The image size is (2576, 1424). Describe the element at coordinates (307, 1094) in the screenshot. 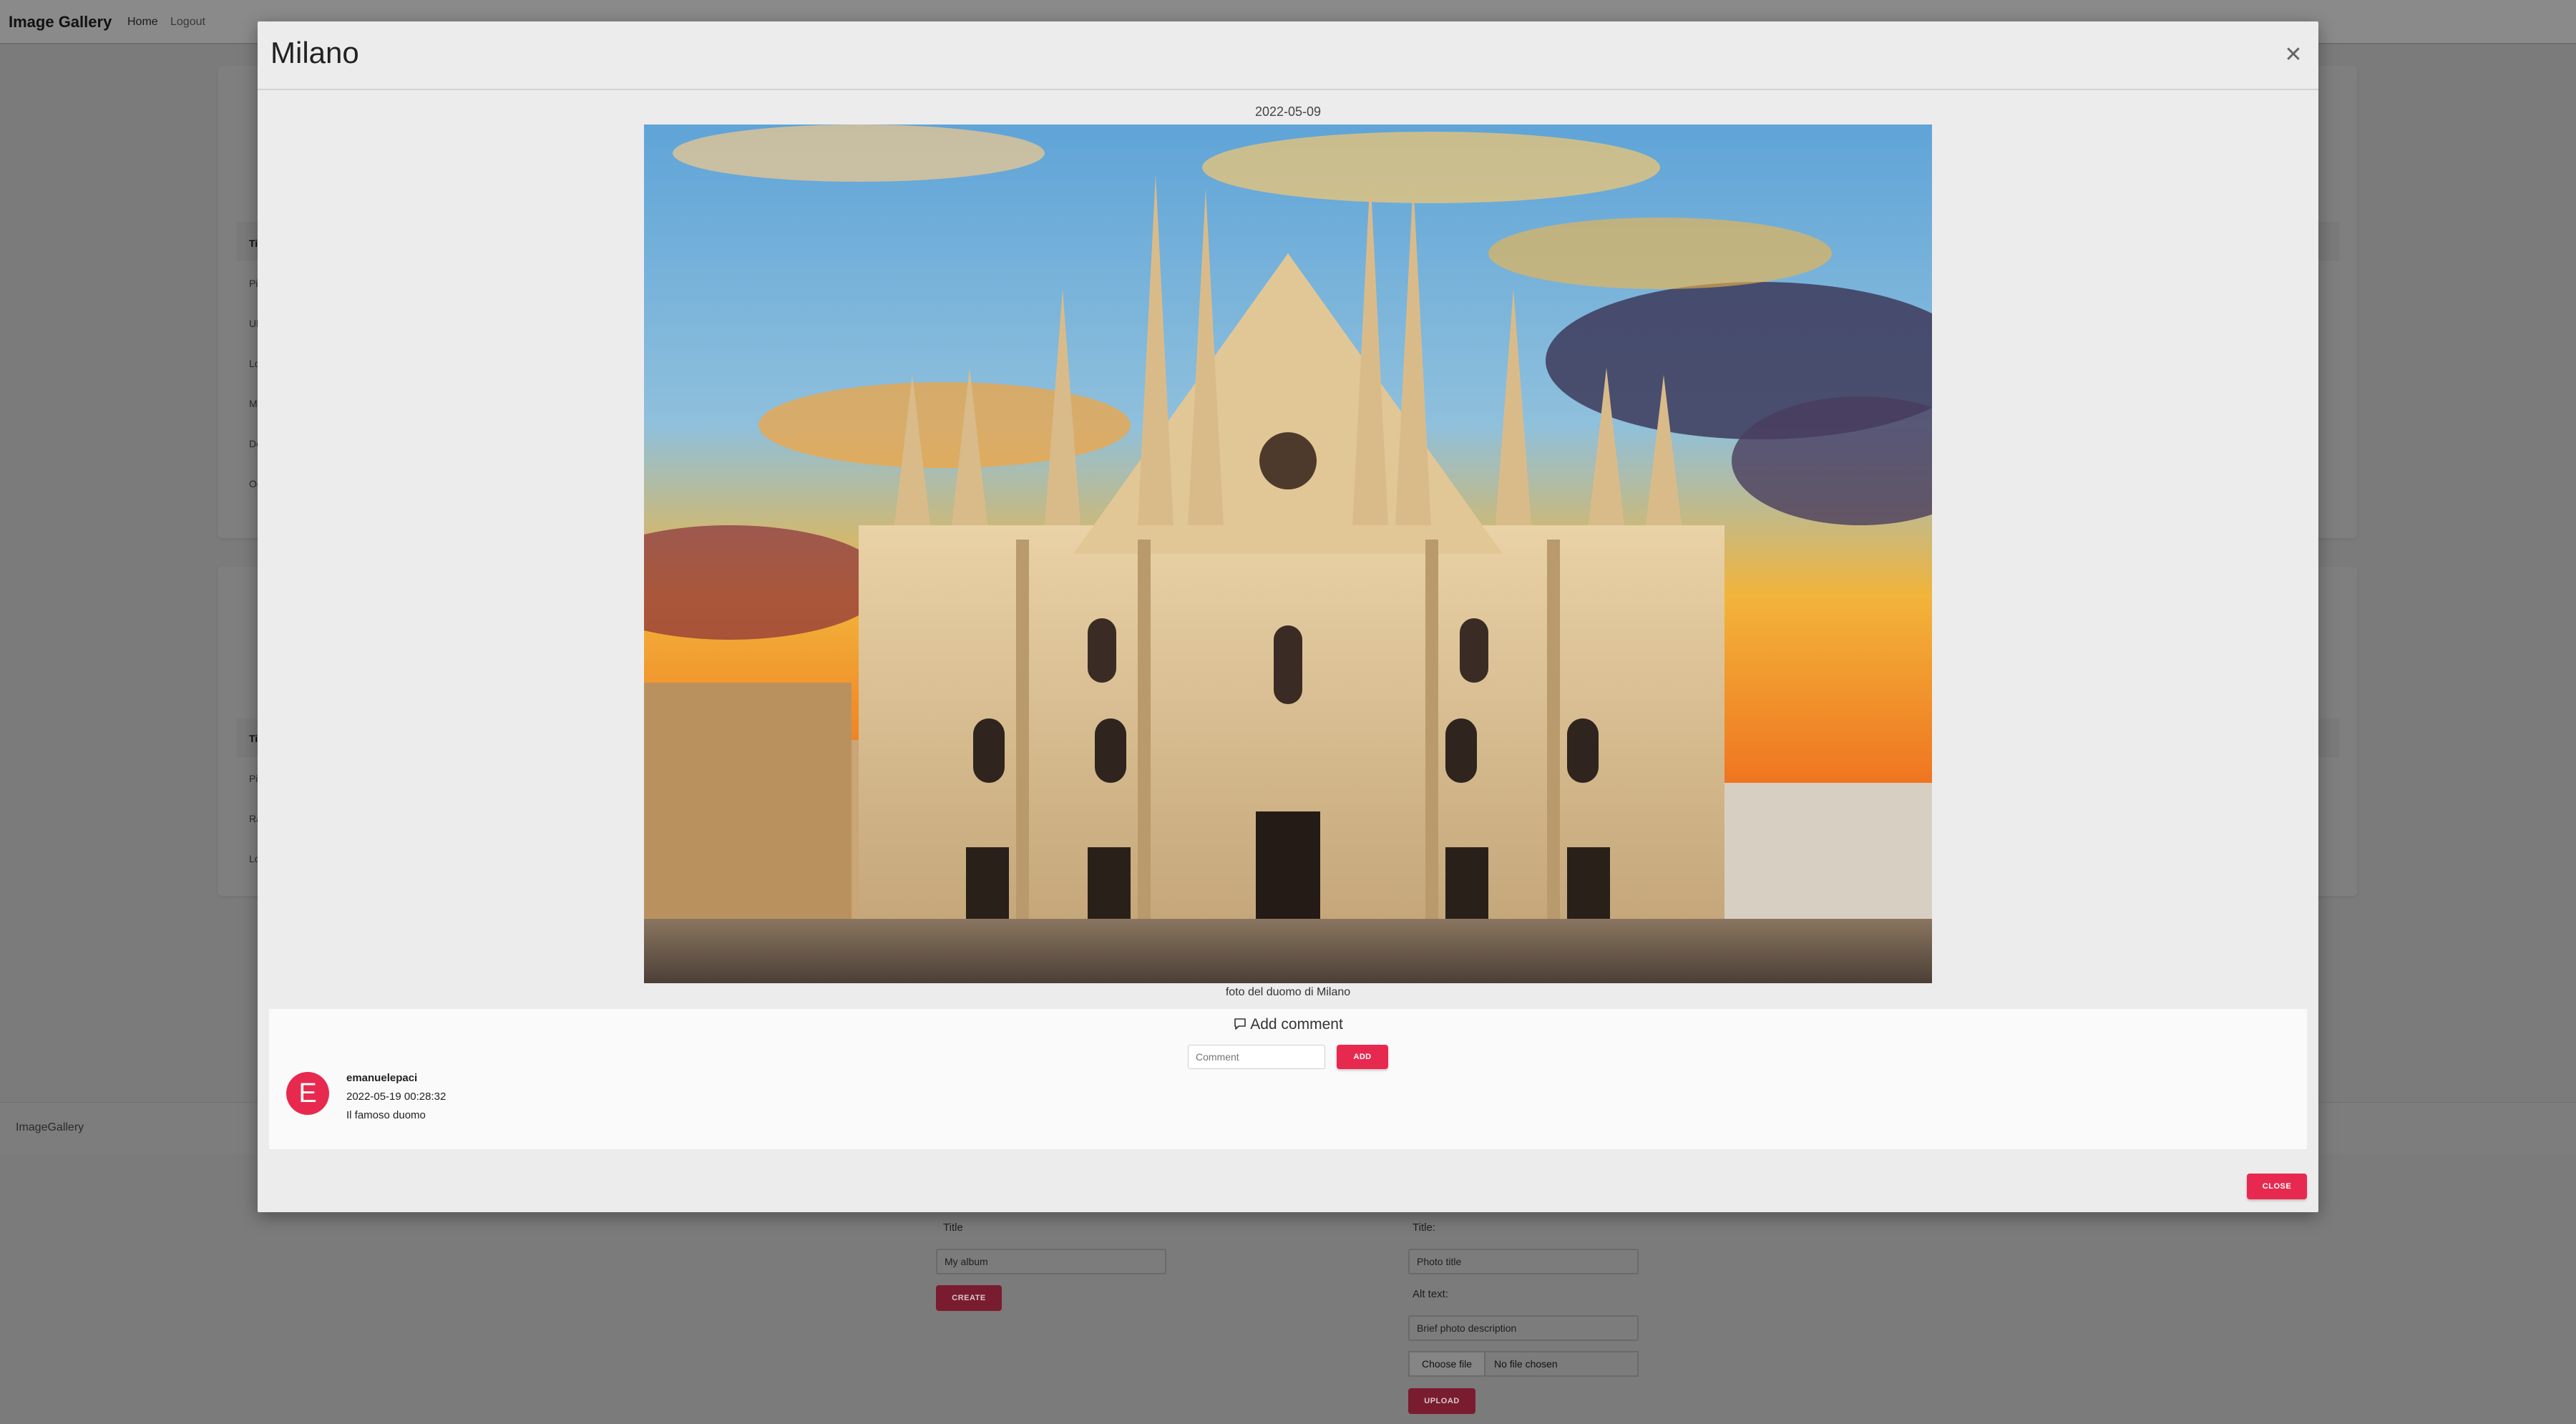

I see `avatar: E` at that location.